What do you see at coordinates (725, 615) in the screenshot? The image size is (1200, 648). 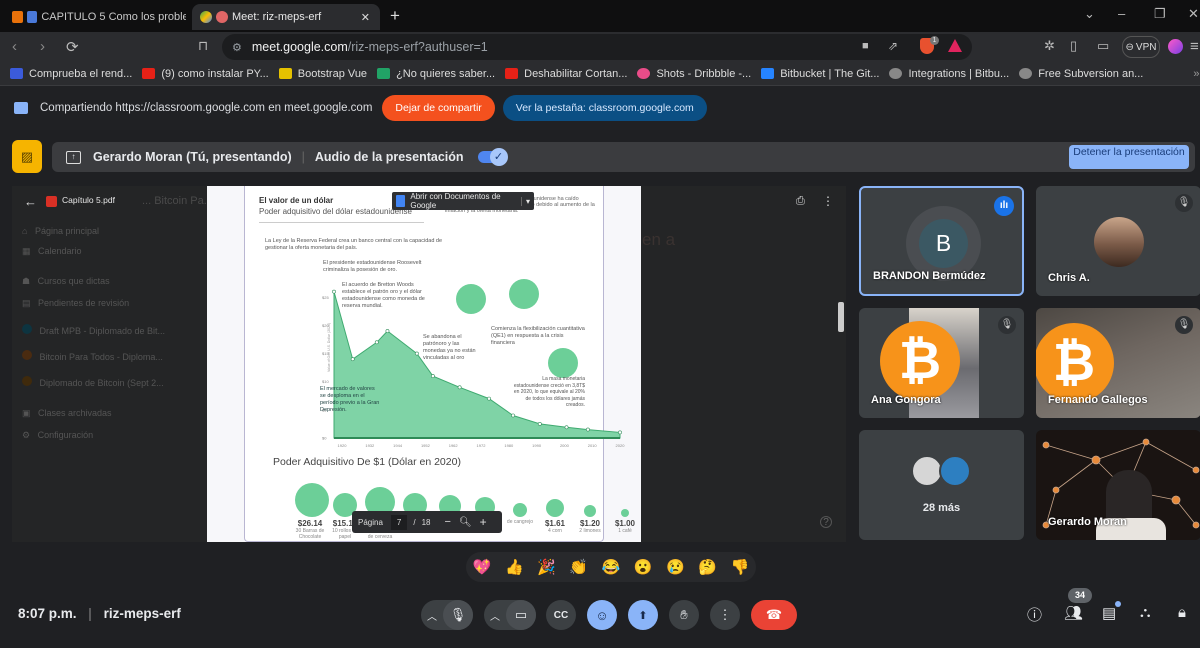 I see `more-options-button: ⋮` at bounding box center [725, 615].